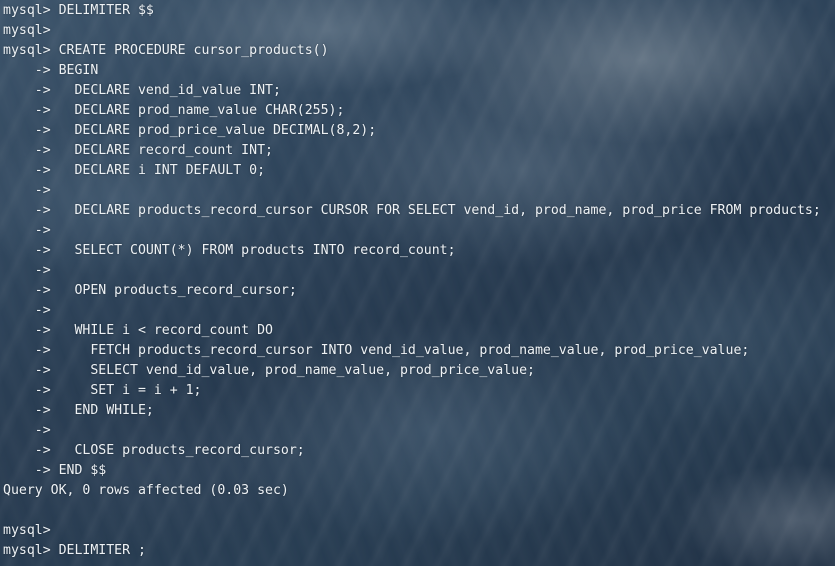  Describe the element at coordinates (142, 90) in the screenshot. I see `terminal-line: -> DECLARE vend_id_value INT;` at that location.